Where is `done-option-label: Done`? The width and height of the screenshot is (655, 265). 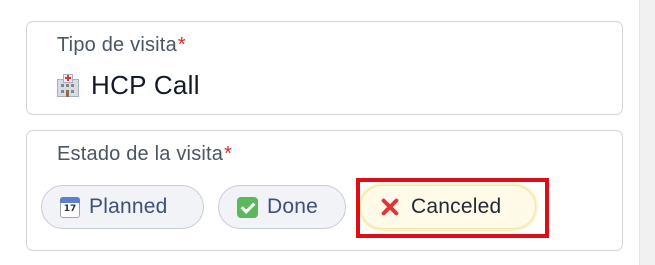
done-option-label: Done is located at coordinates (293, 206).